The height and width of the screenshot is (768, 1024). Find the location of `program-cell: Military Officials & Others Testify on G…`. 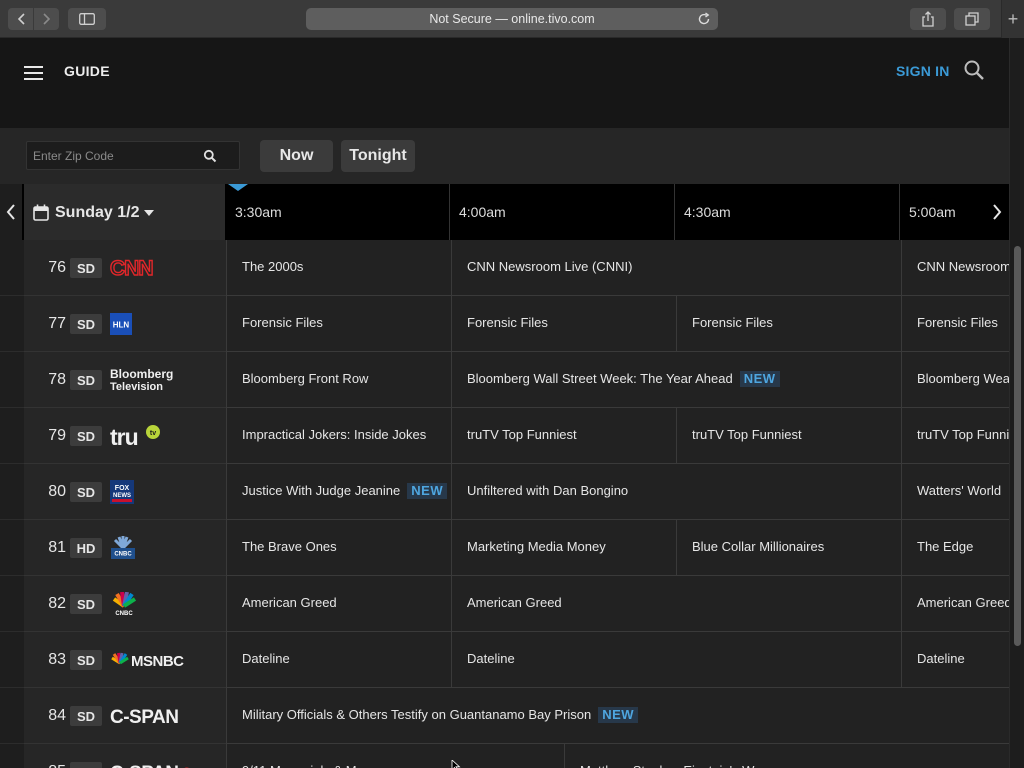

program-cell: Military Officials & Others Testify on G… is located at coordinates (617, 716).